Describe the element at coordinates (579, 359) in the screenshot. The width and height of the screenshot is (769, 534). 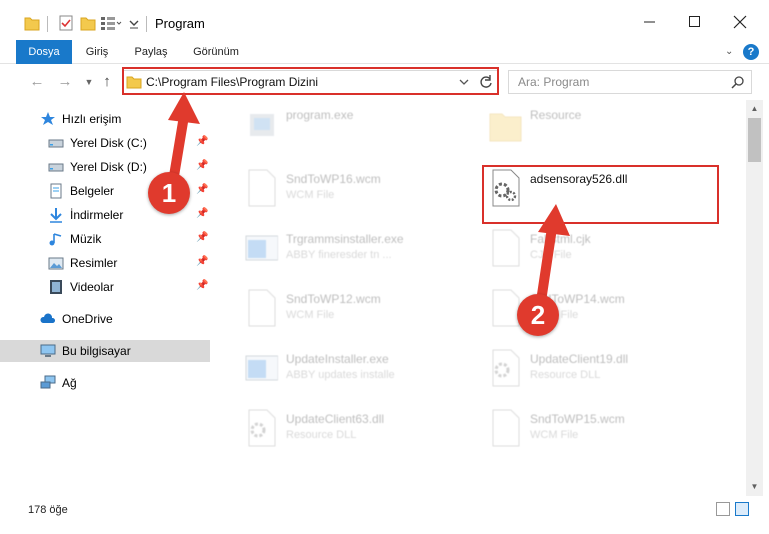
I see `file-name: UpdateClient19.dll` at that location.